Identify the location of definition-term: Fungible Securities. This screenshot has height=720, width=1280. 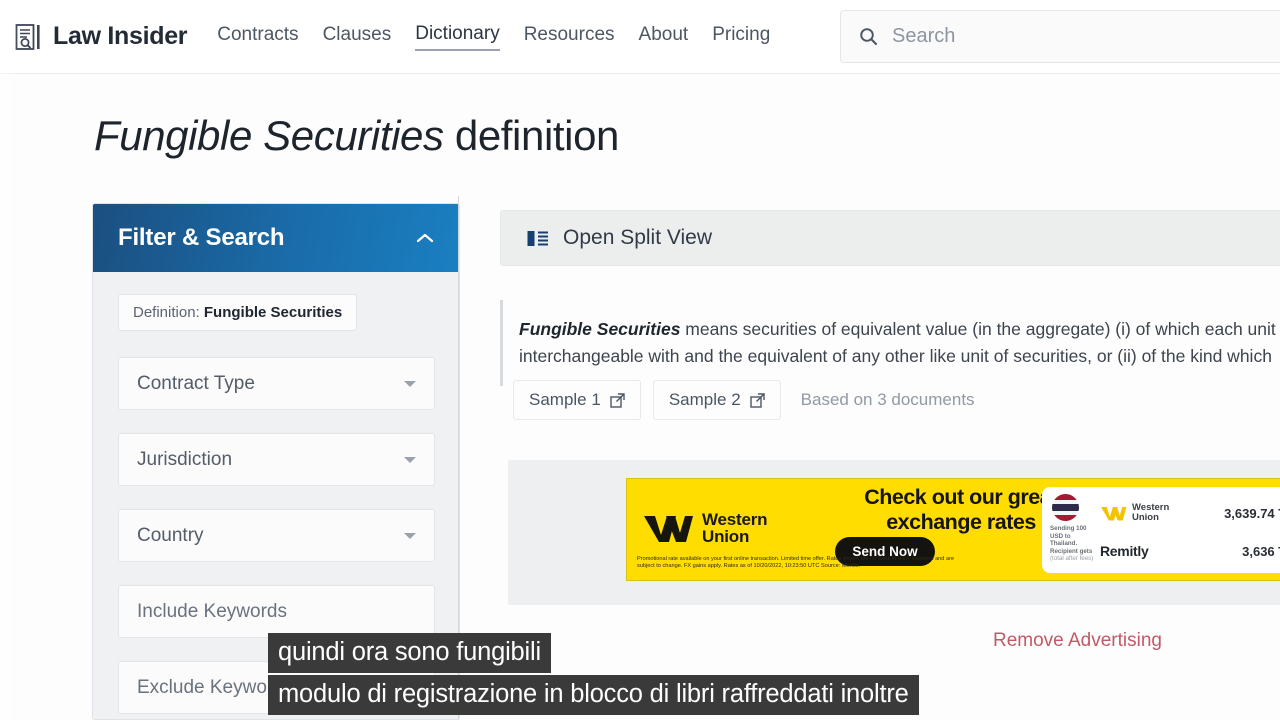
(600, 329).